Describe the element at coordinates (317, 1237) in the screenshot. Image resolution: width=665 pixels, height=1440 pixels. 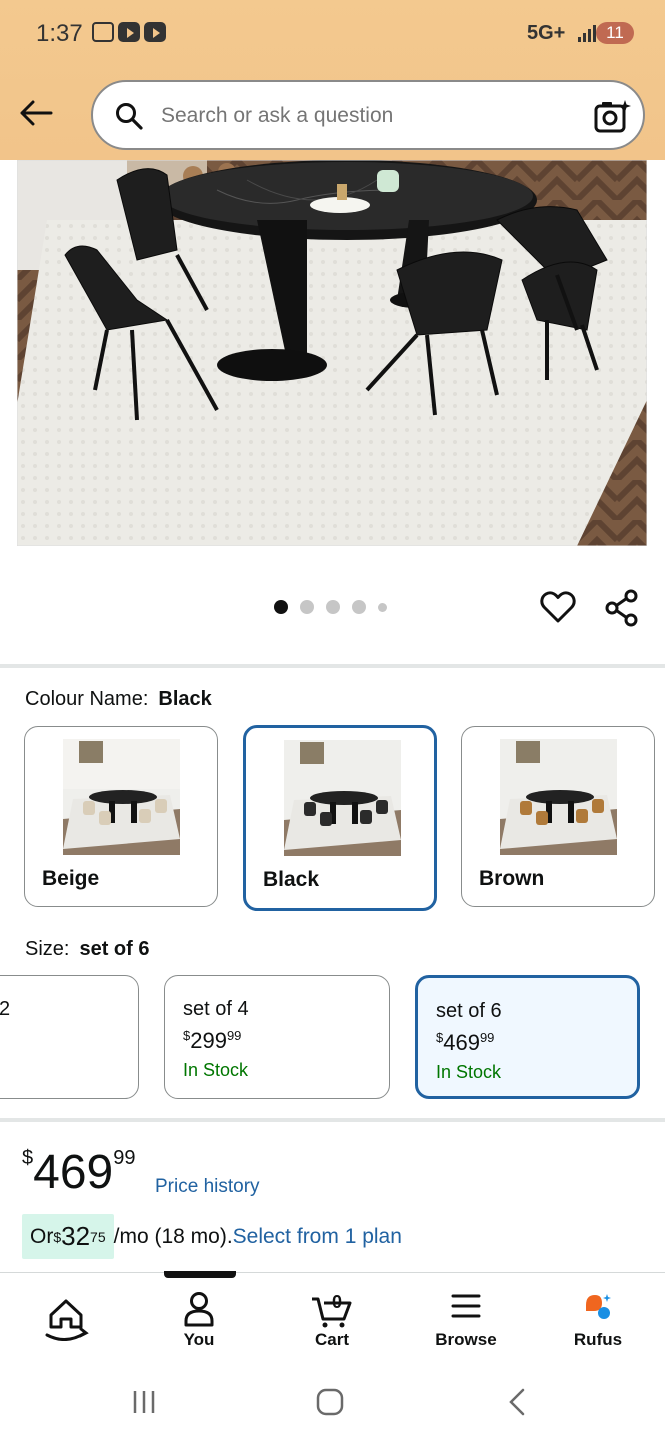
I see `select-plan-link: Select from 1 plan` at that location.